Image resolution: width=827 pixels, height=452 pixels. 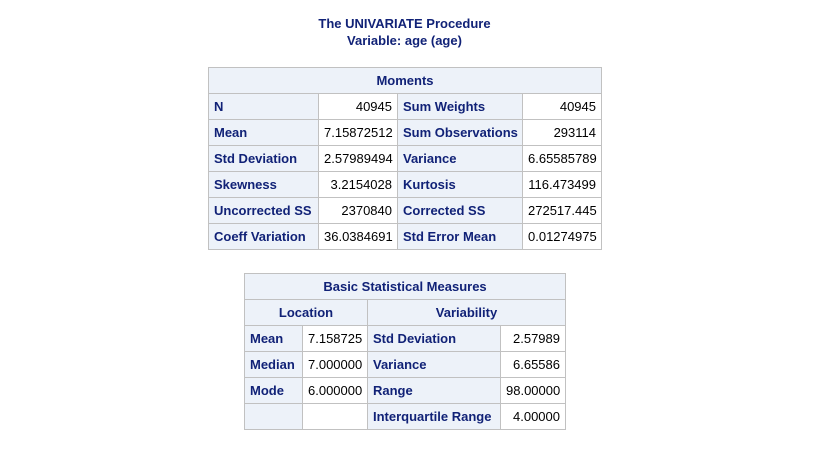 I want to click on row-label: Coeff Variation, so click(x=263, y=236).